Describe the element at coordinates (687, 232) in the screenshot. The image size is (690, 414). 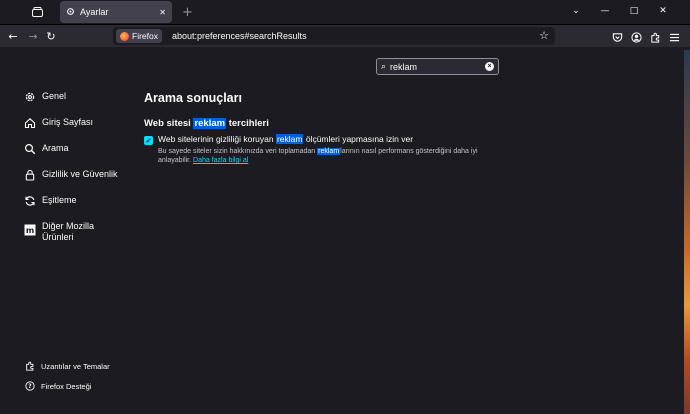
I see `desktop-wallpaper` at that location.